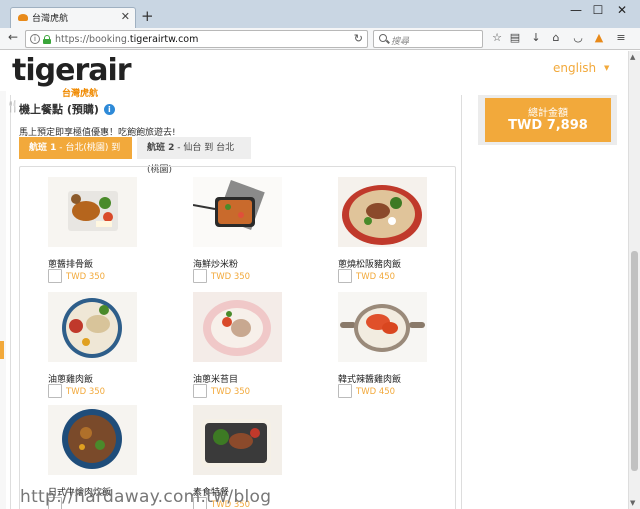 The height and width of the screenshot is (509, 640). I want to click on meal-image-japanese-beef, so click(92, 440).